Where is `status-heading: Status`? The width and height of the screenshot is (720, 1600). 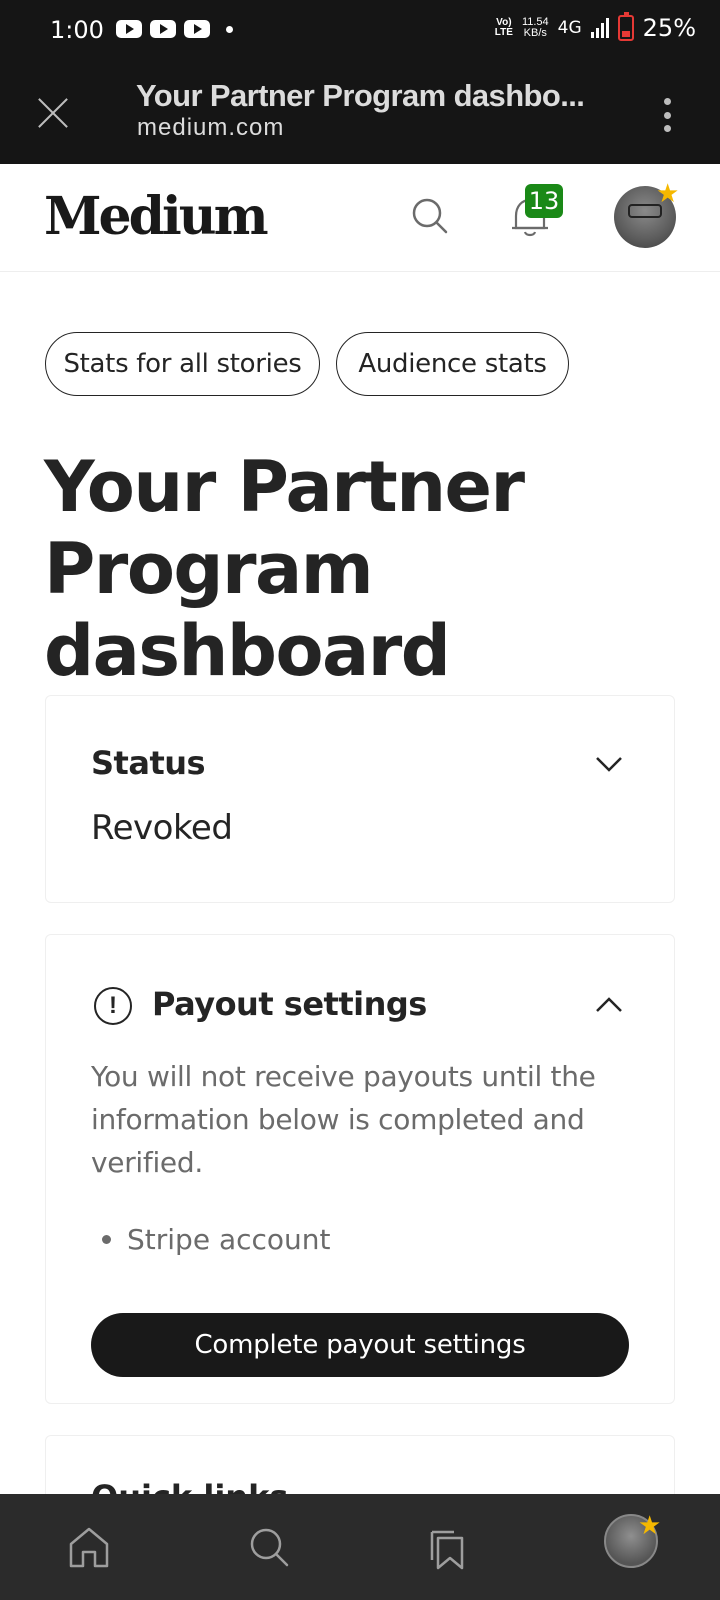 status-heading: Status is located at coordinates (148, 763).